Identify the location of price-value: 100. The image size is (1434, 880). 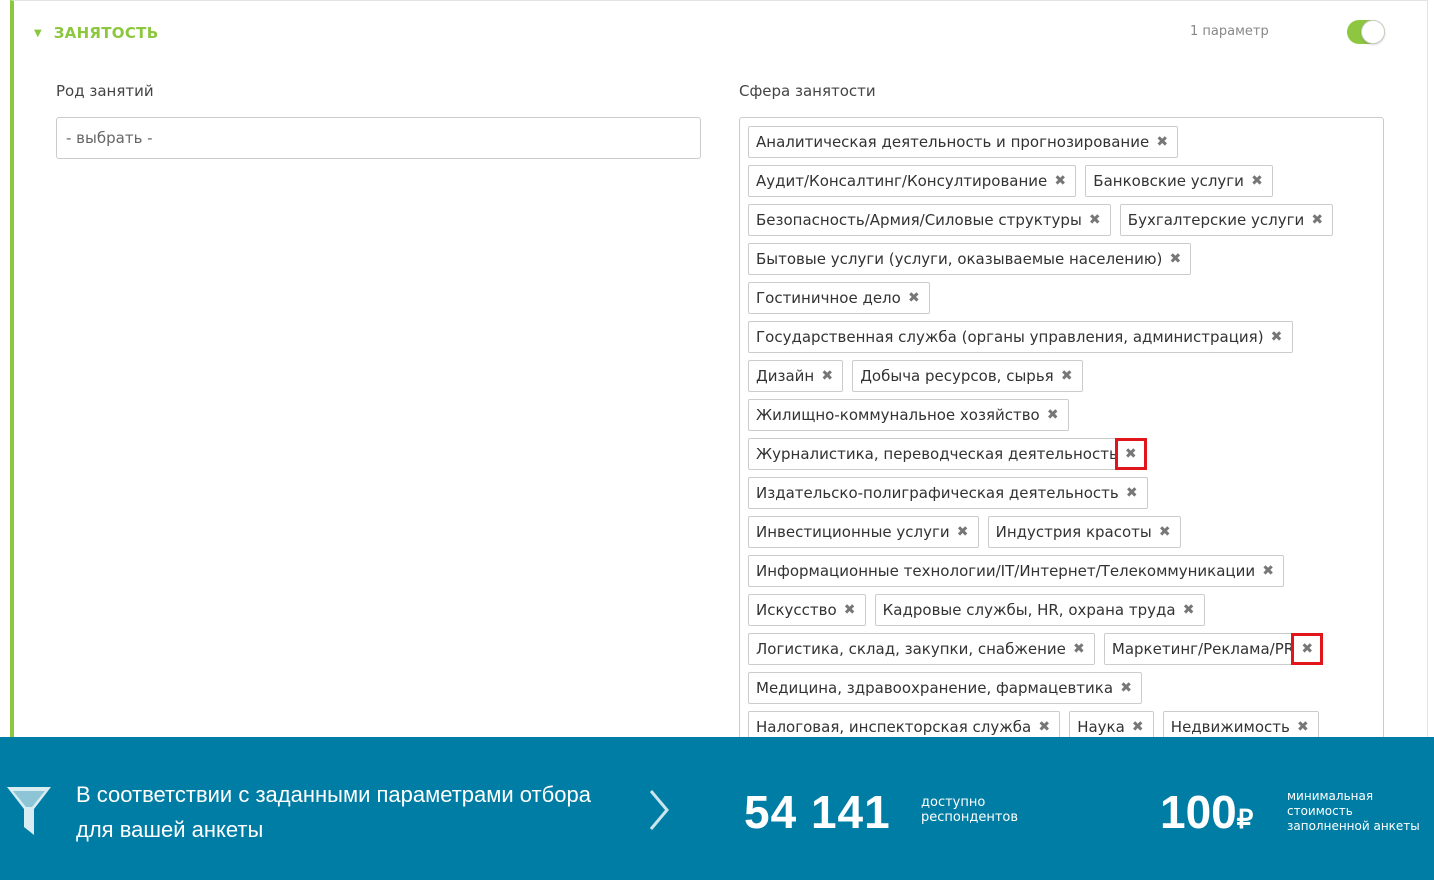
(1198, 812).